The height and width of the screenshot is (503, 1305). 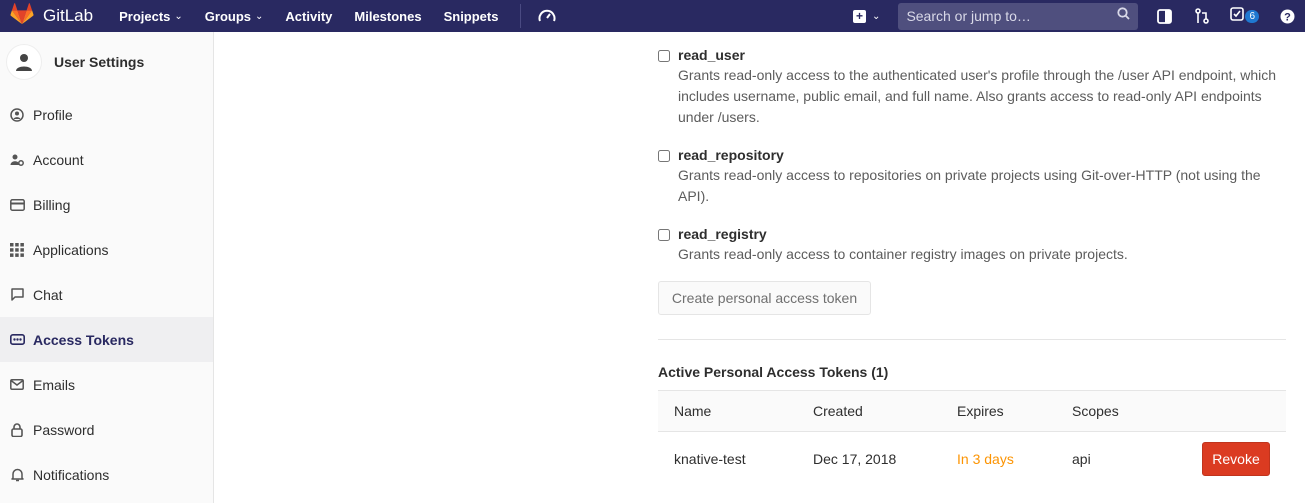 What do you see at coordinates (308, 16) in the screenshot?
I see `nav-activity: Activity` at bounding box center [308, 16].